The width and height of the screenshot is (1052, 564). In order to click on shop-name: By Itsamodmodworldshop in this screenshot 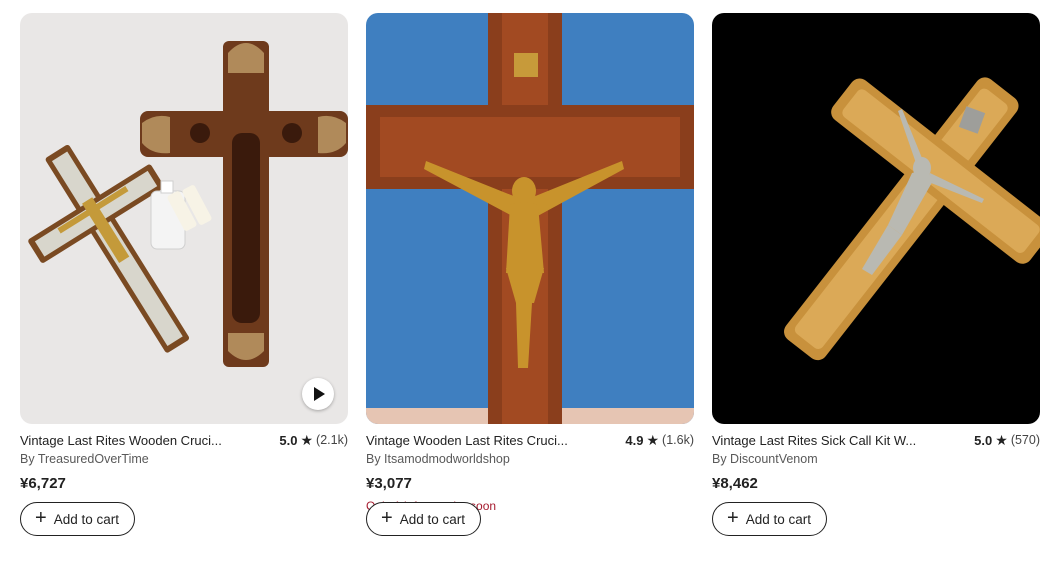, I will do `click(530, 459)`.